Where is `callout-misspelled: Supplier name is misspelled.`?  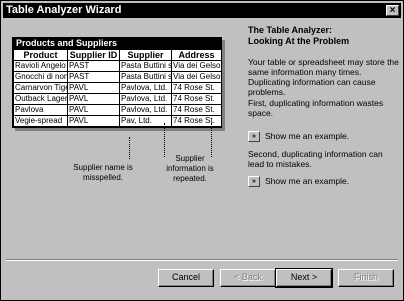
callout-misspelled: Supplier name is misspelled. is located at coordinates (103, 172).